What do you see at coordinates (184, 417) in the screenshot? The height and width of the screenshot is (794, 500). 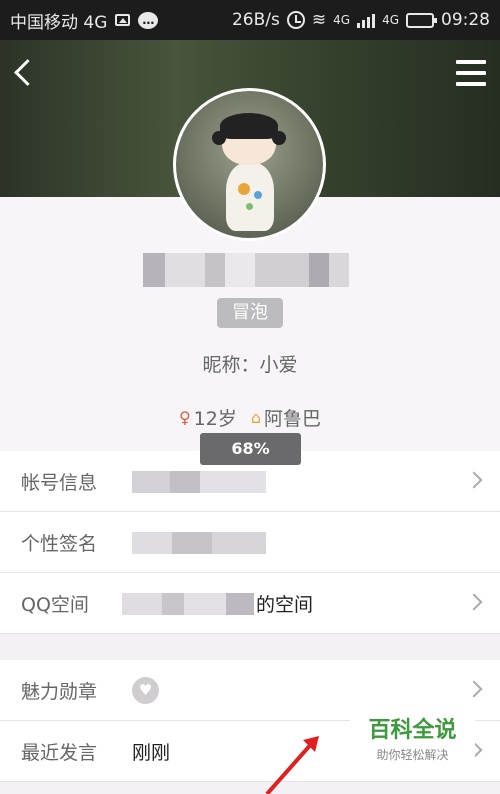 I see `female-icon: ♀` at bounding box center [184, 417].